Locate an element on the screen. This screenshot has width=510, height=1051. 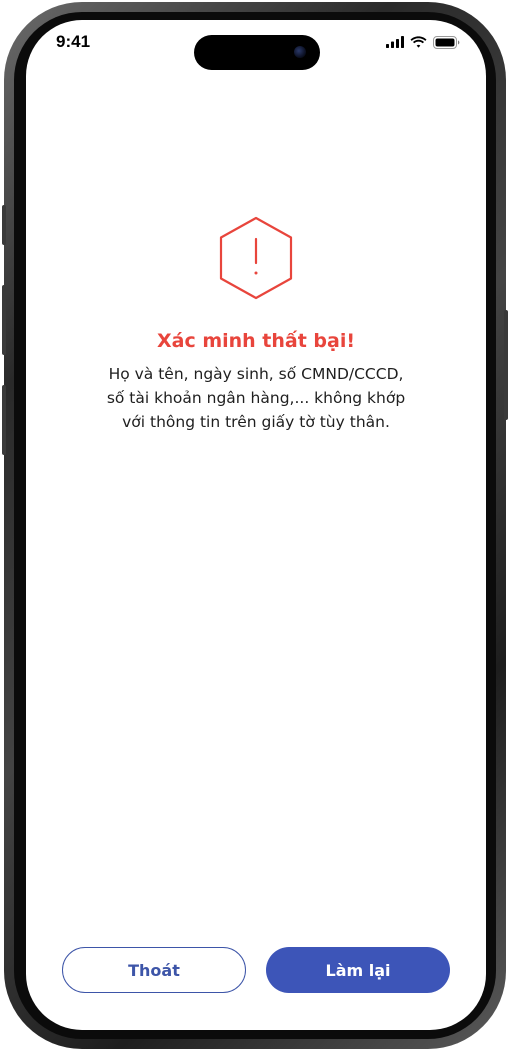
message-line: Họ và tên, ngày sinh, số CMND/CCCD, is located at coordinates (256, 374).